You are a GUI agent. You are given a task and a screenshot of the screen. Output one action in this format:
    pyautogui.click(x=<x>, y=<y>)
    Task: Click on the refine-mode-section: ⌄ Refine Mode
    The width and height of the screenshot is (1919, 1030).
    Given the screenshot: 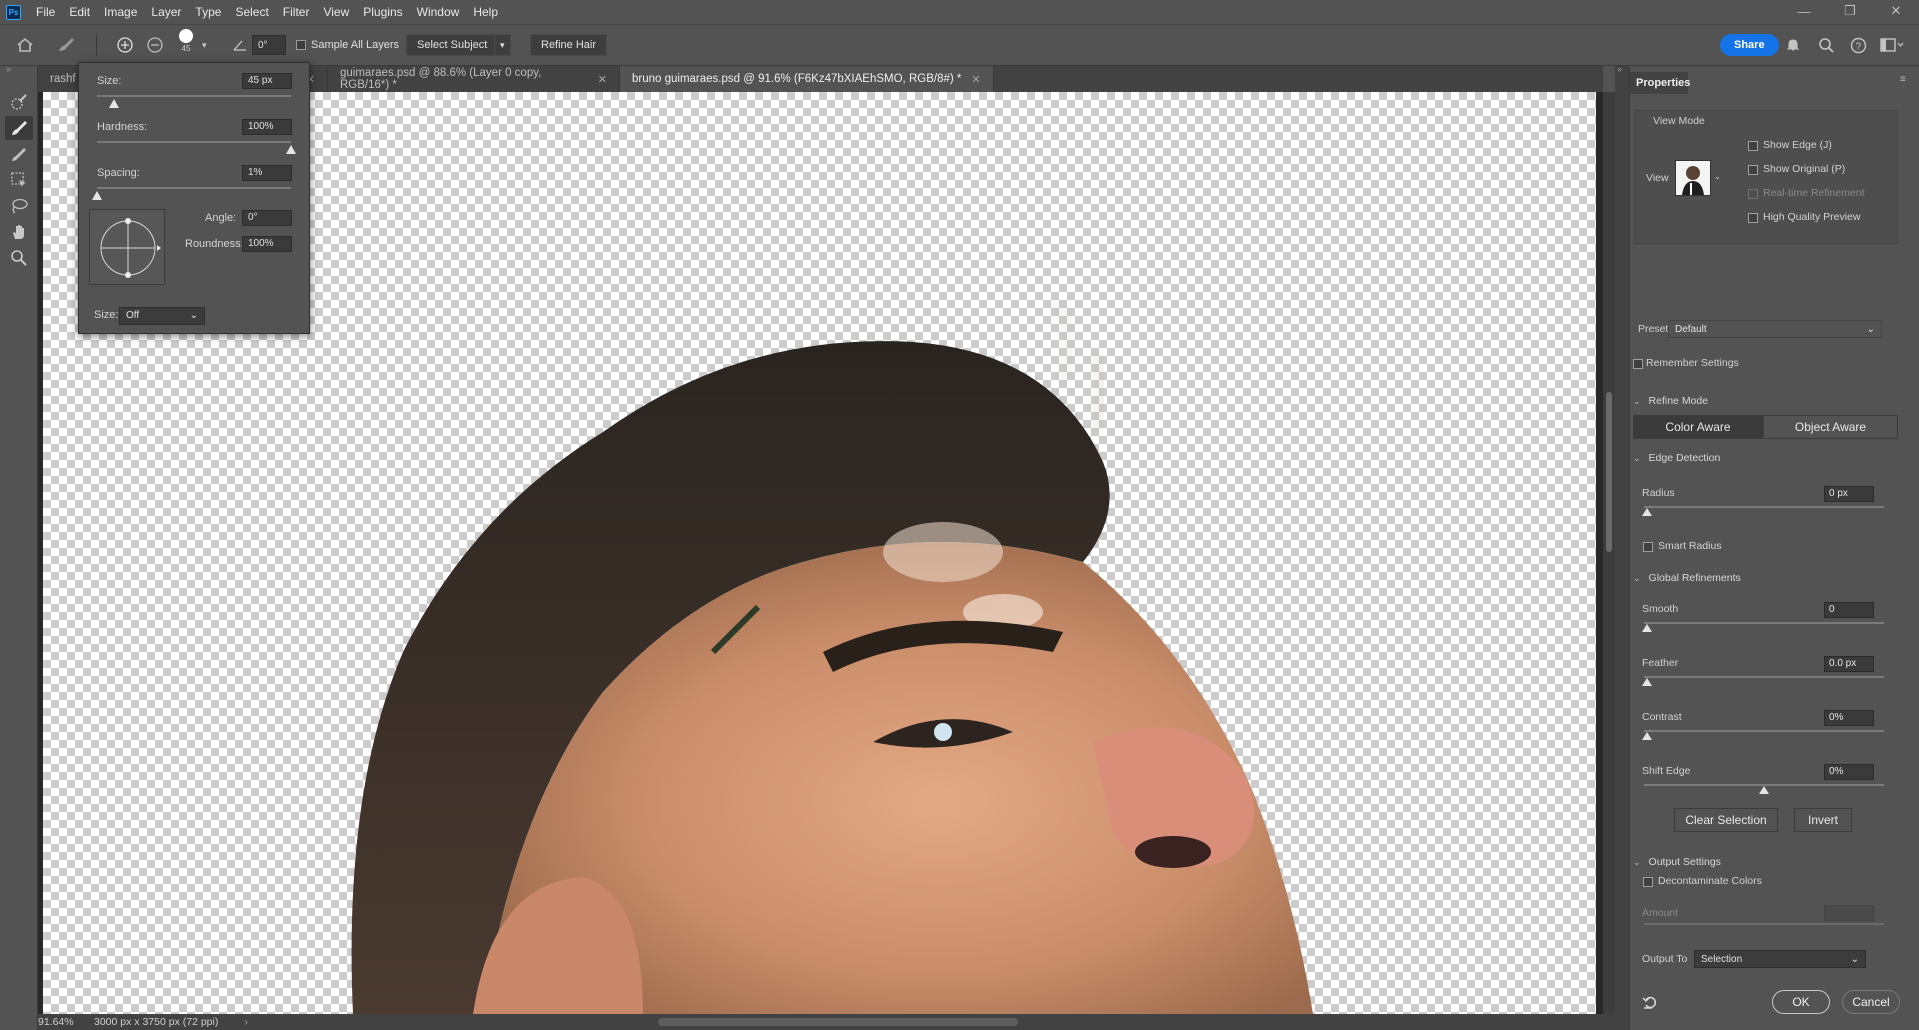 What is the action you would take?
    pyautogui.click(x=1670, y=401)
    